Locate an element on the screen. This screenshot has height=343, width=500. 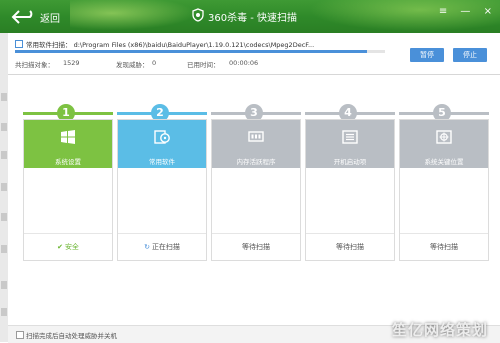
back-button: 返回 is located at coordinates (37, 17).